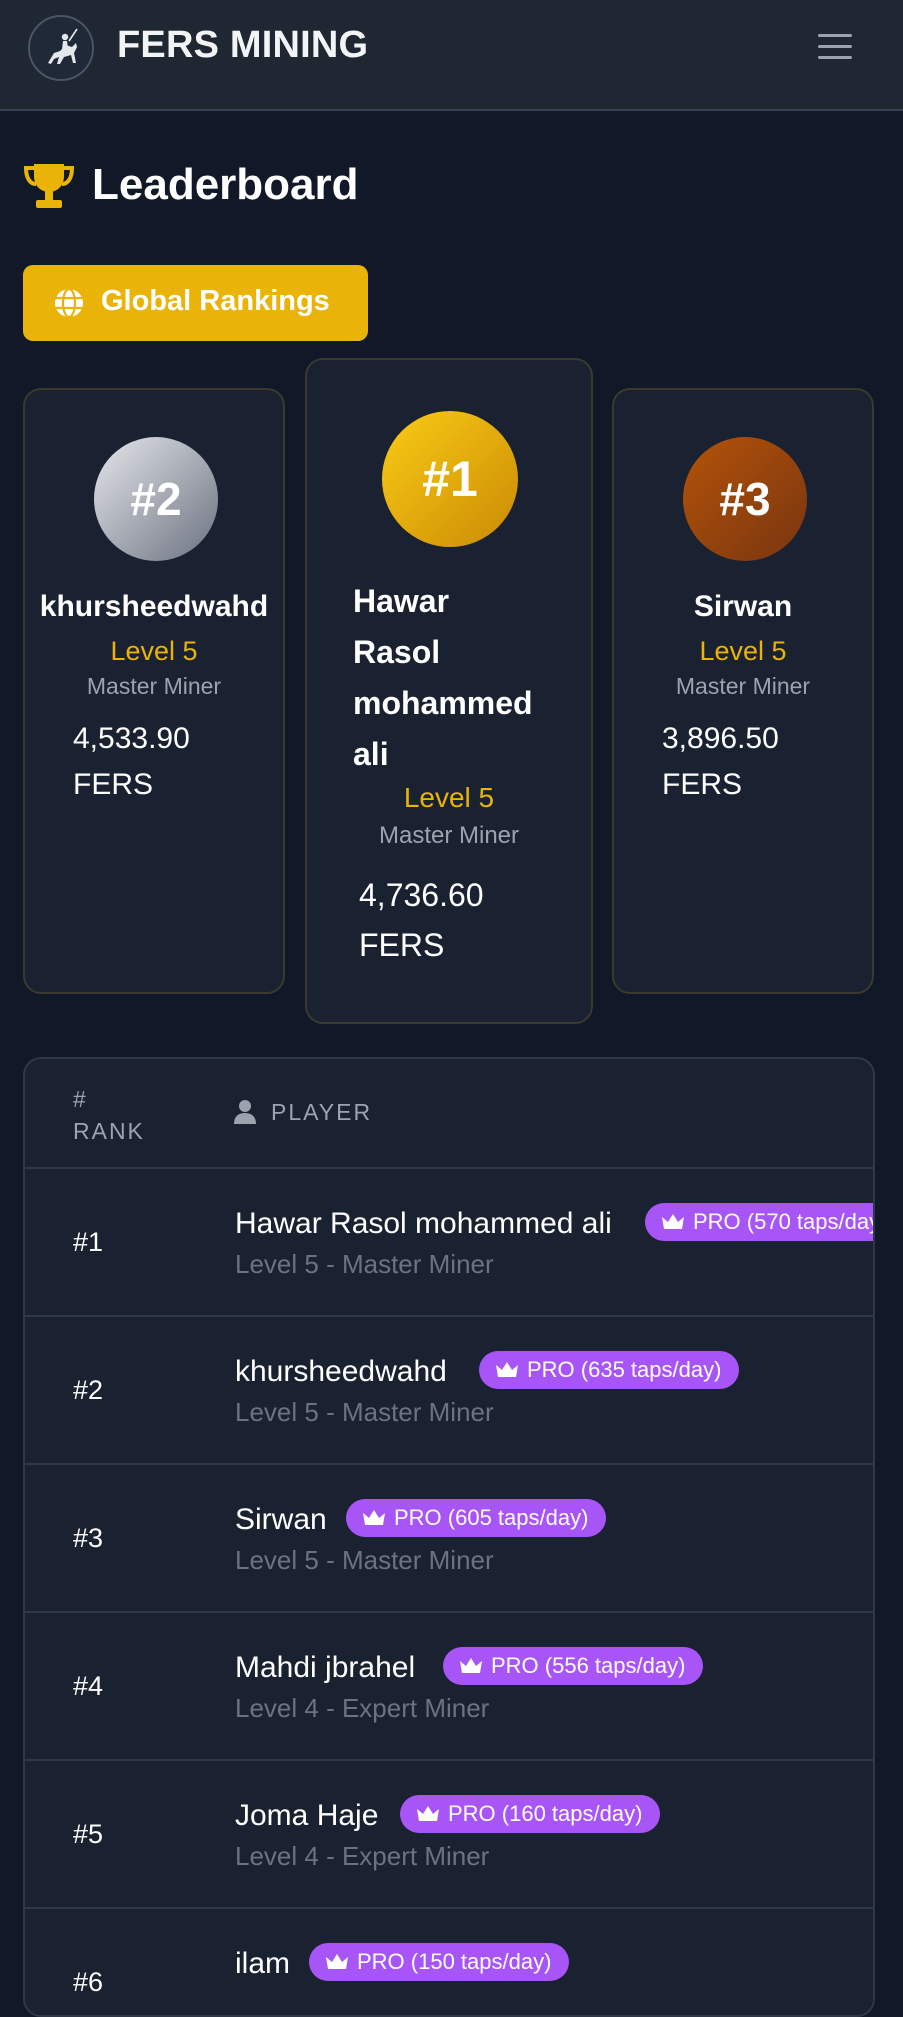 This screenshot has height=2017, width=903. I want to click on medal-label: #1, so click(450, 479).